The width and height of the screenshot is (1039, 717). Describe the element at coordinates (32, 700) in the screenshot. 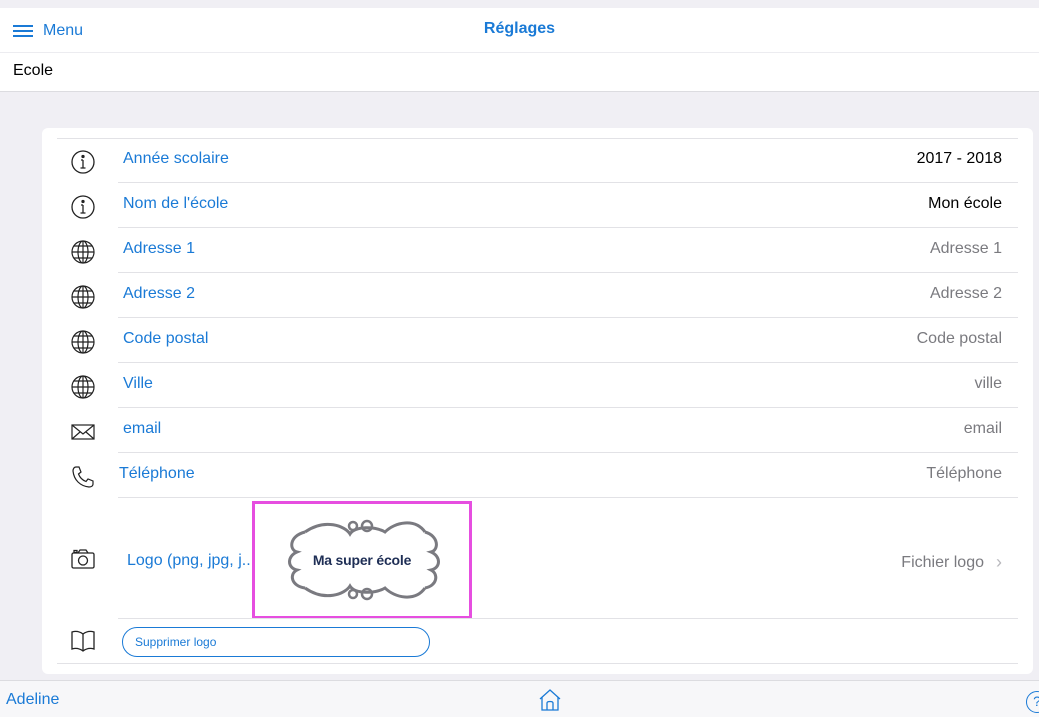

I see `user-name-link: Adeline` at that location.